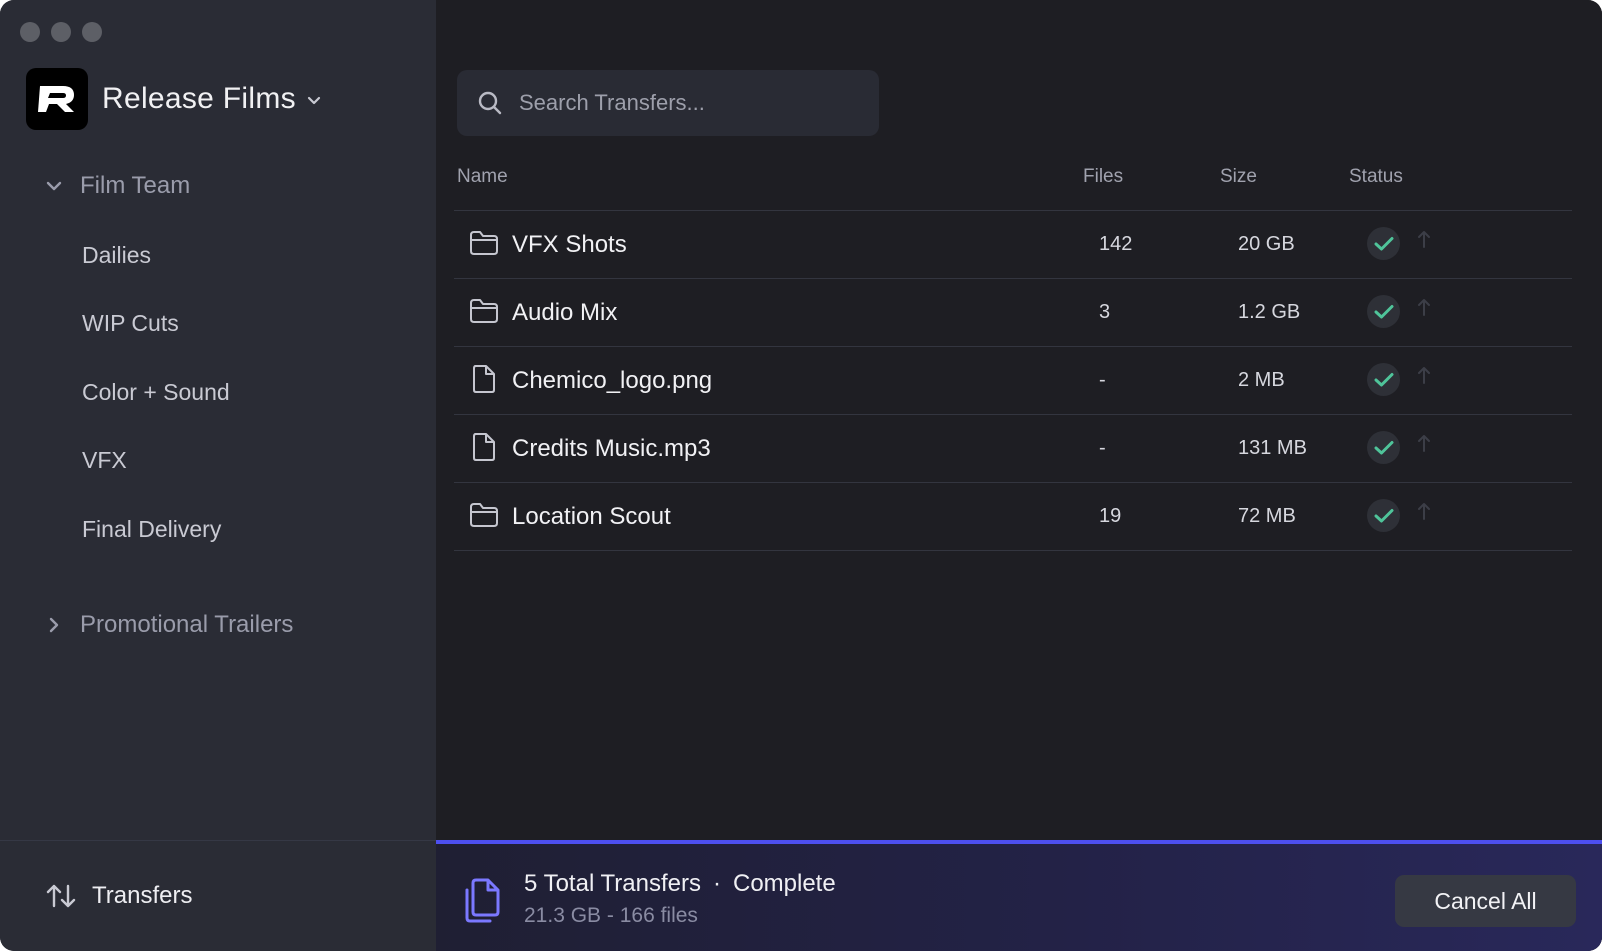 The height and width of the screenshot is (951, 1605). What do you see at coordinates (104, 460) in the screenshot?
I see `sidebar-item-vfx: VFX` at bounding box center [104, 460].